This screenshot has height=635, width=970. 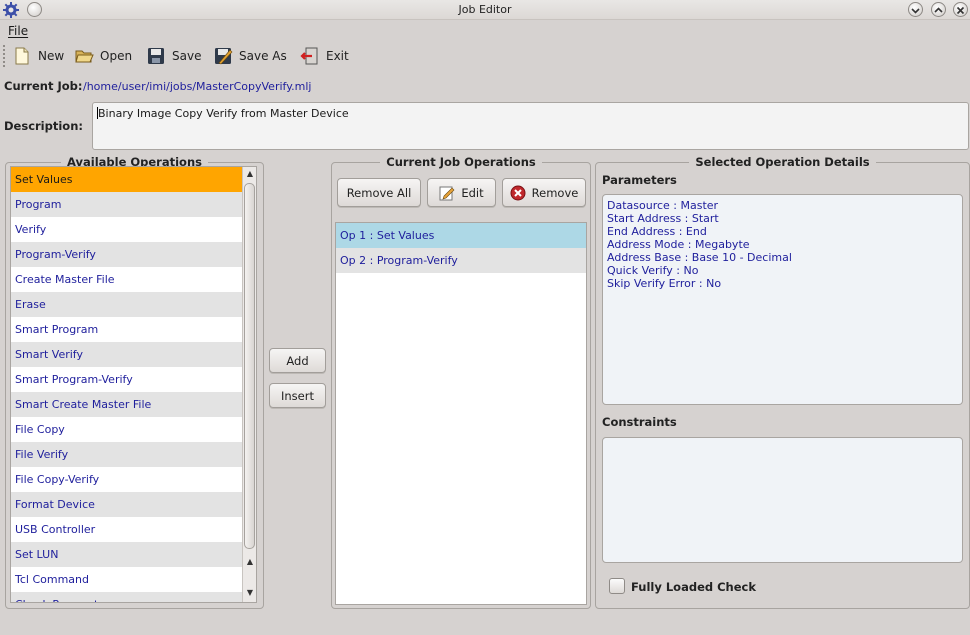 I want to click on parameter-line: Skip Verify Error : No, so click(x=664, y=283).